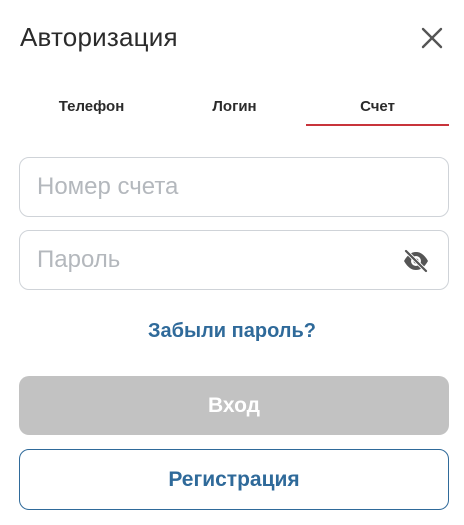 The image size is (464, 525). Describe the element at coordinates (377, 108) in the screenshot. I see `tab-account: Счет` at that location.